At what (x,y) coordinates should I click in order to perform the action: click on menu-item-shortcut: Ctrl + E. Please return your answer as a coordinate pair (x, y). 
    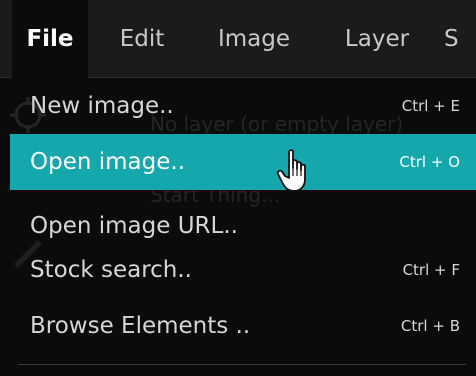
    Looking at the image, I should click on (430, 106).